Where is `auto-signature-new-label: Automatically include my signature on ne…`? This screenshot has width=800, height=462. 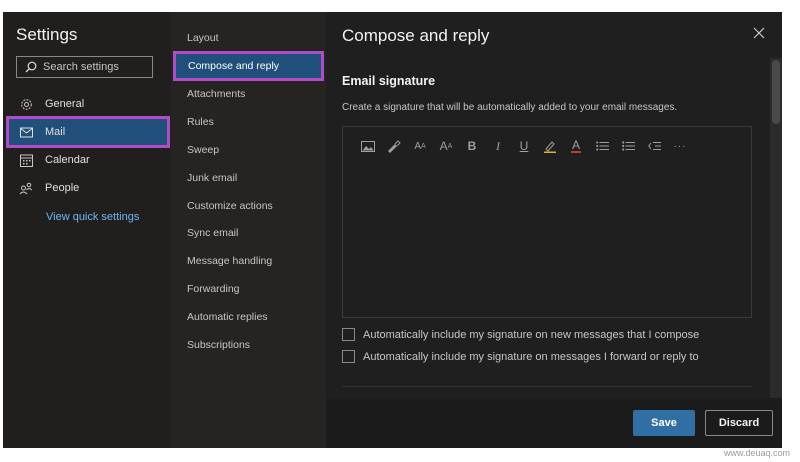
auto-signature-new-label: Automatically include my signature on ne… is located at coordinates (531, 334).